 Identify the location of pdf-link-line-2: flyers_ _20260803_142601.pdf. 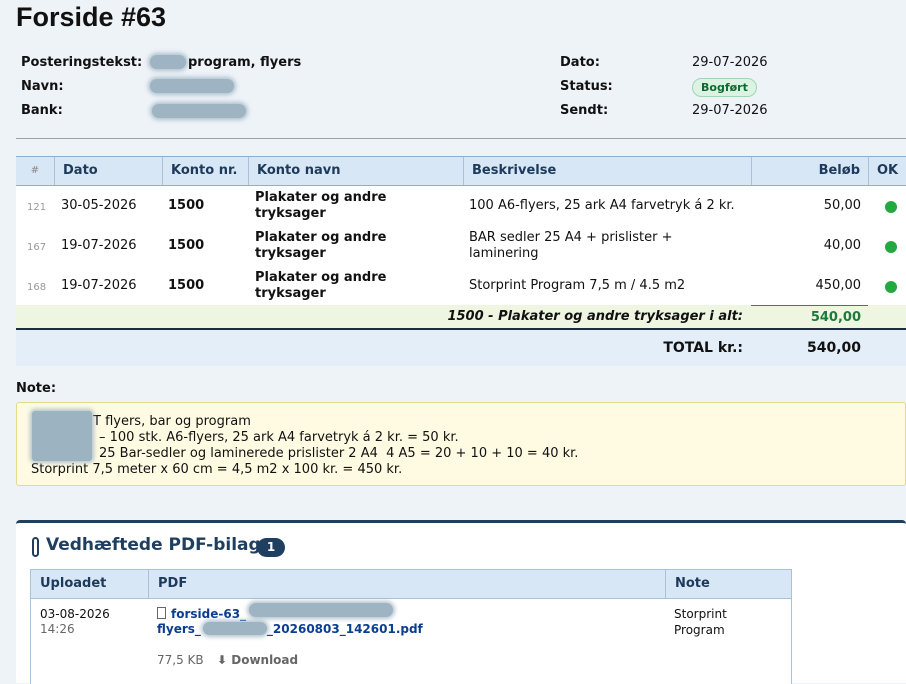
(290, 629).